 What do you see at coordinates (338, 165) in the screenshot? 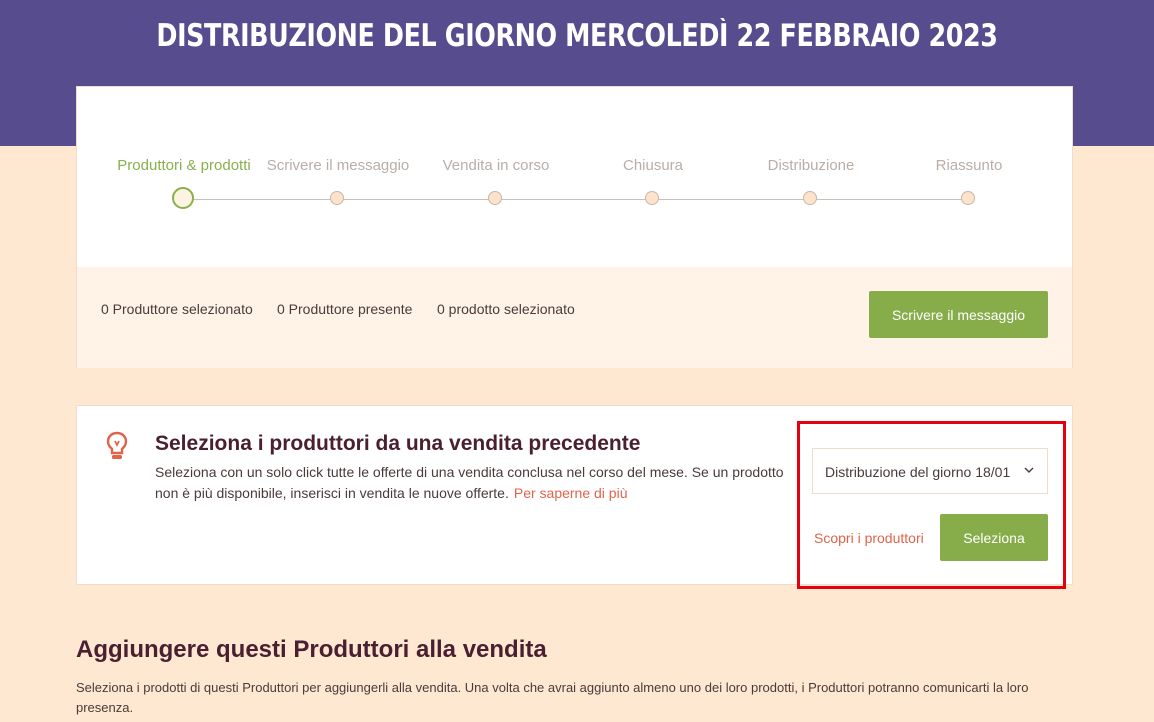
I see `step-label: Scrivere il messaggio` at bounding box center [338, 165].